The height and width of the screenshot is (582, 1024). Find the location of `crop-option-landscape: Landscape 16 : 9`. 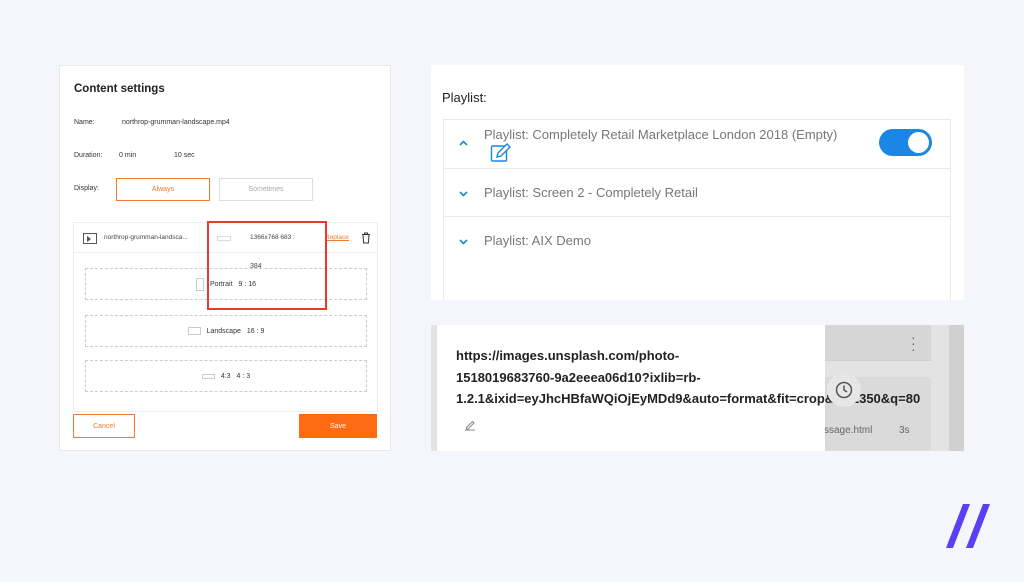

crop-option-landscape: Landscape 16 : 9 is located at coordinates (226, 331).